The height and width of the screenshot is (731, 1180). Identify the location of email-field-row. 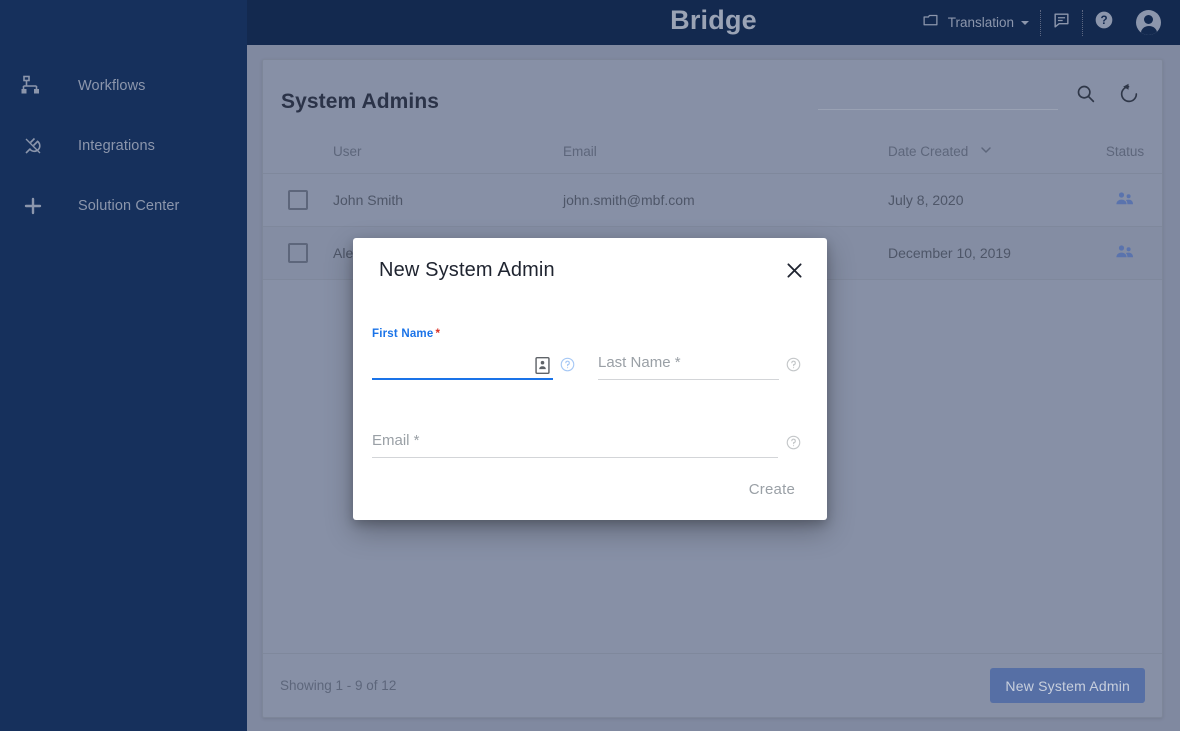
(590, 419).